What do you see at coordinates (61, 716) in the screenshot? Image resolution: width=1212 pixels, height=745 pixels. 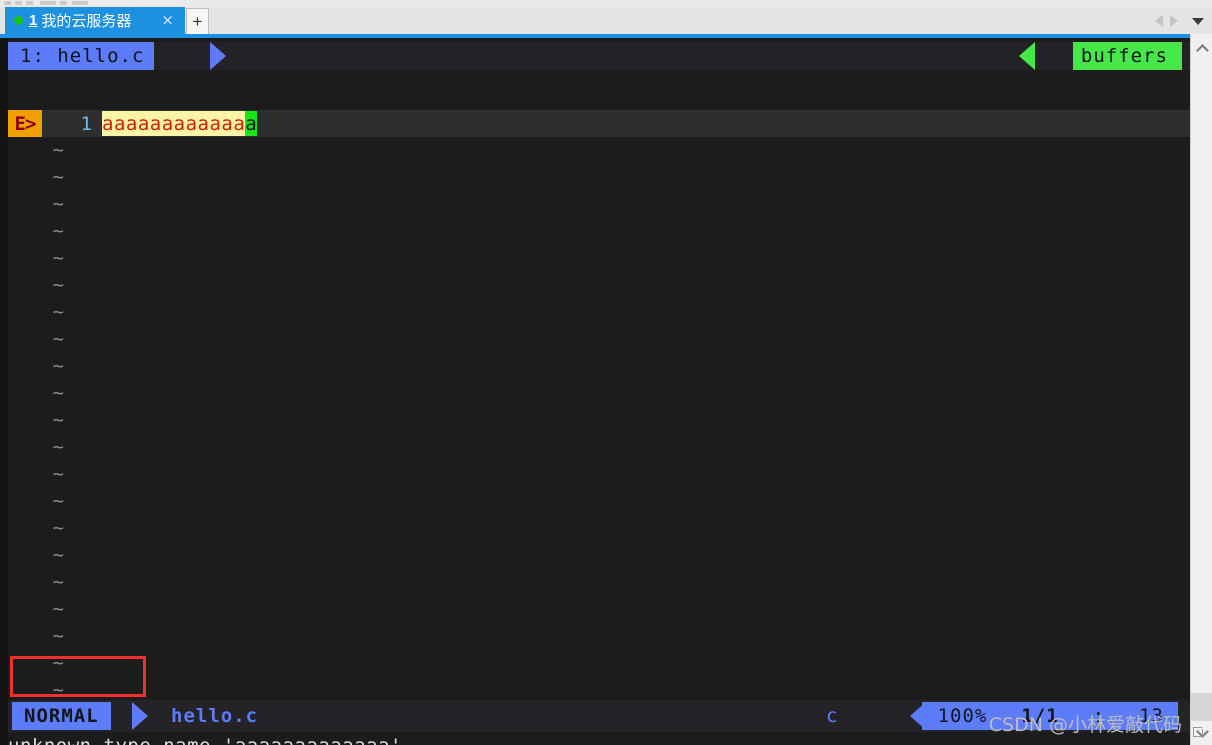 I see `mode-indicator: NORMAL` at bounding box center [61, 716].